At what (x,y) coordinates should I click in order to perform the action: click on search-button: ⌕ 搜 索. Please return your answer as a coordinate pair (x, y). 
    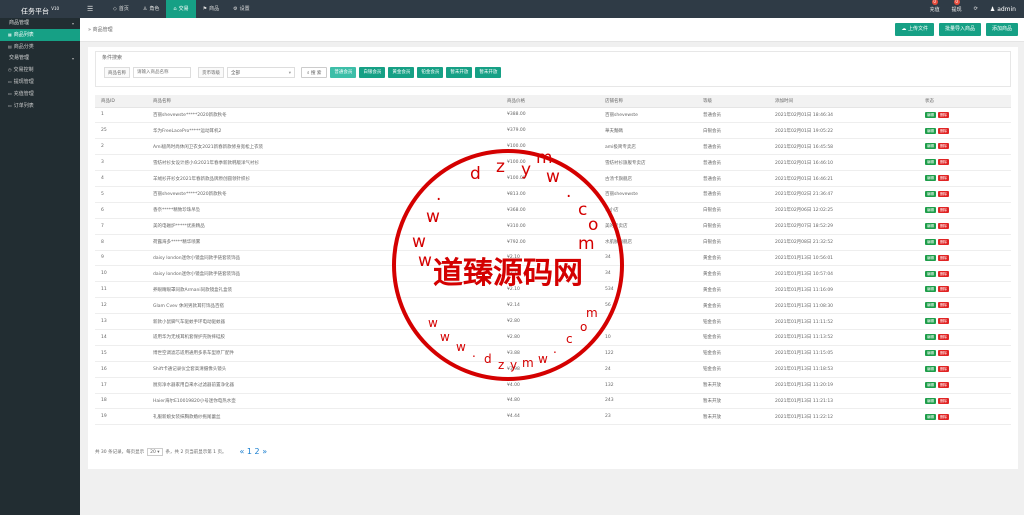
    Looking at the image, I should click on (314, 72).